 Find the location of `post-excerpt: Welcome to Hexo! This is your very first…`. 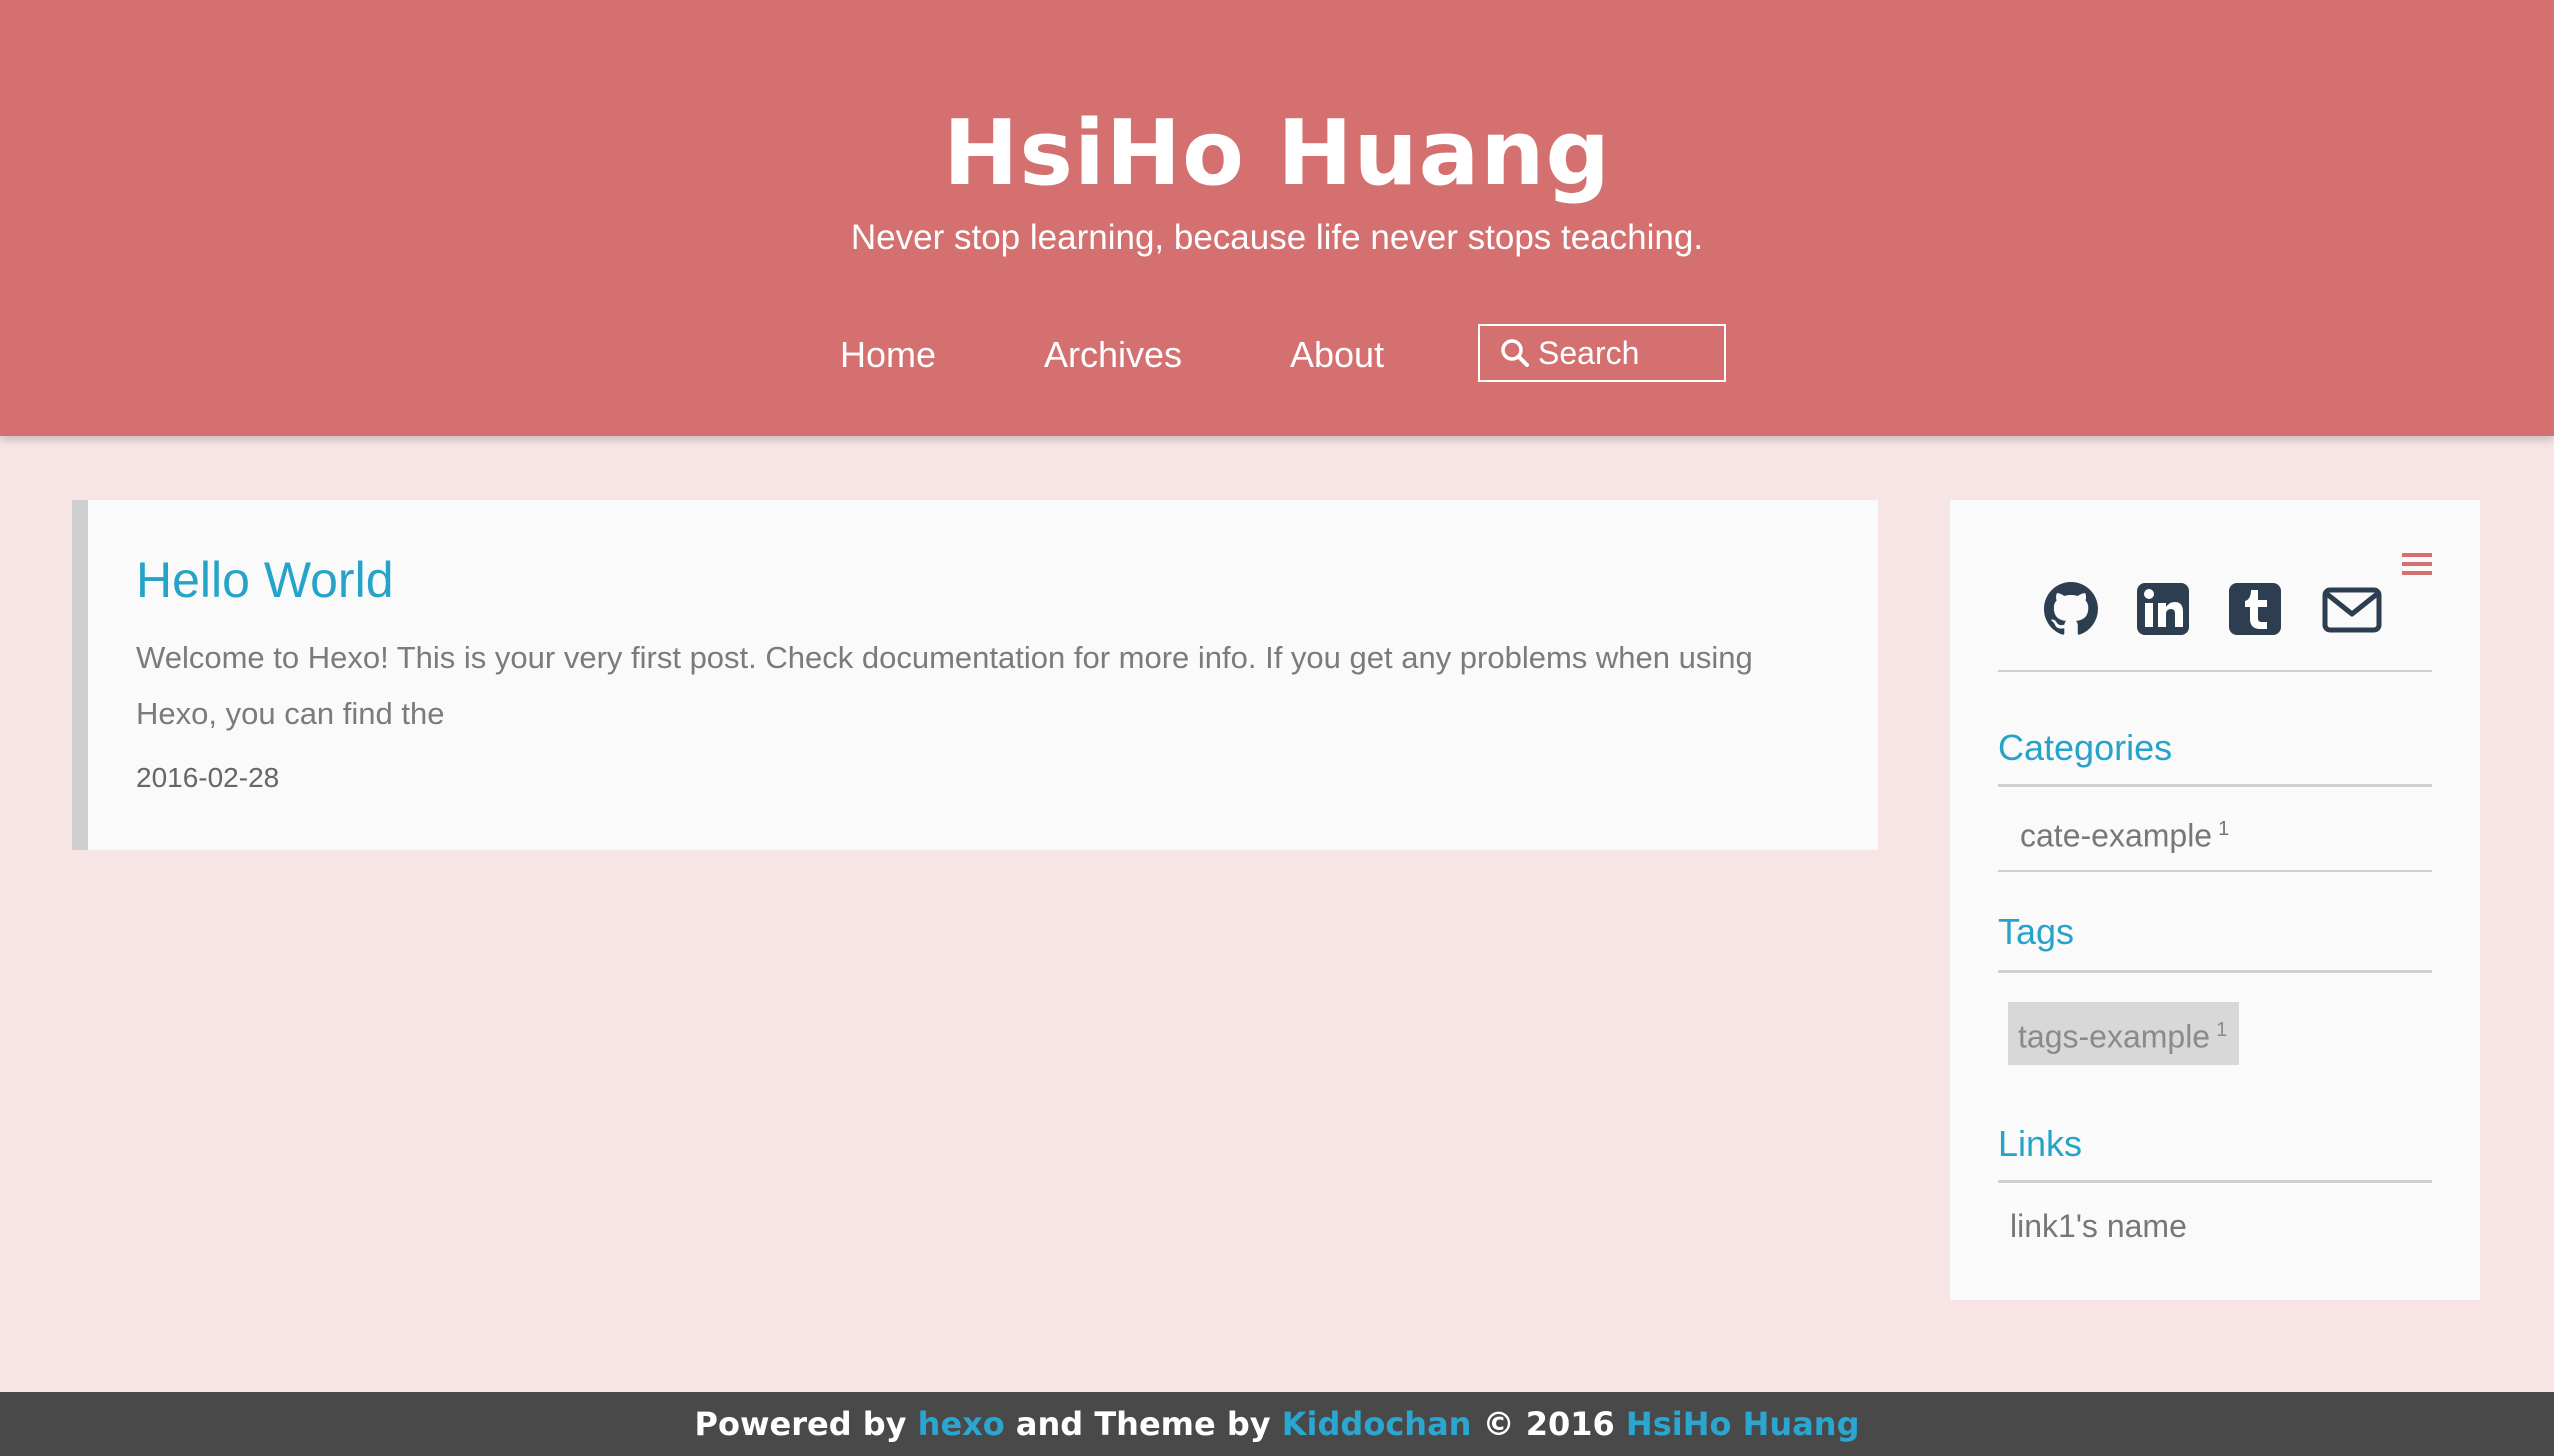

post-excerpt: Welcome to Hexo! This is your very first… is located at coordinates (944, 685).